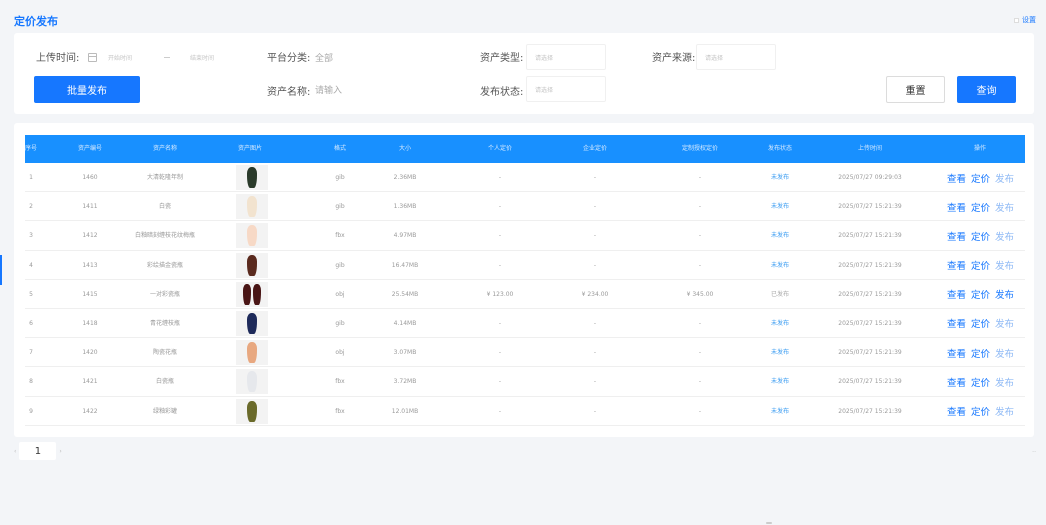 The width and height of the screenshot is (1046, 525). What do you see at coordinates (90, 411) in the screenshot?
I see `col-asset-id-cell: 1422` at bounding box center [90, 411].